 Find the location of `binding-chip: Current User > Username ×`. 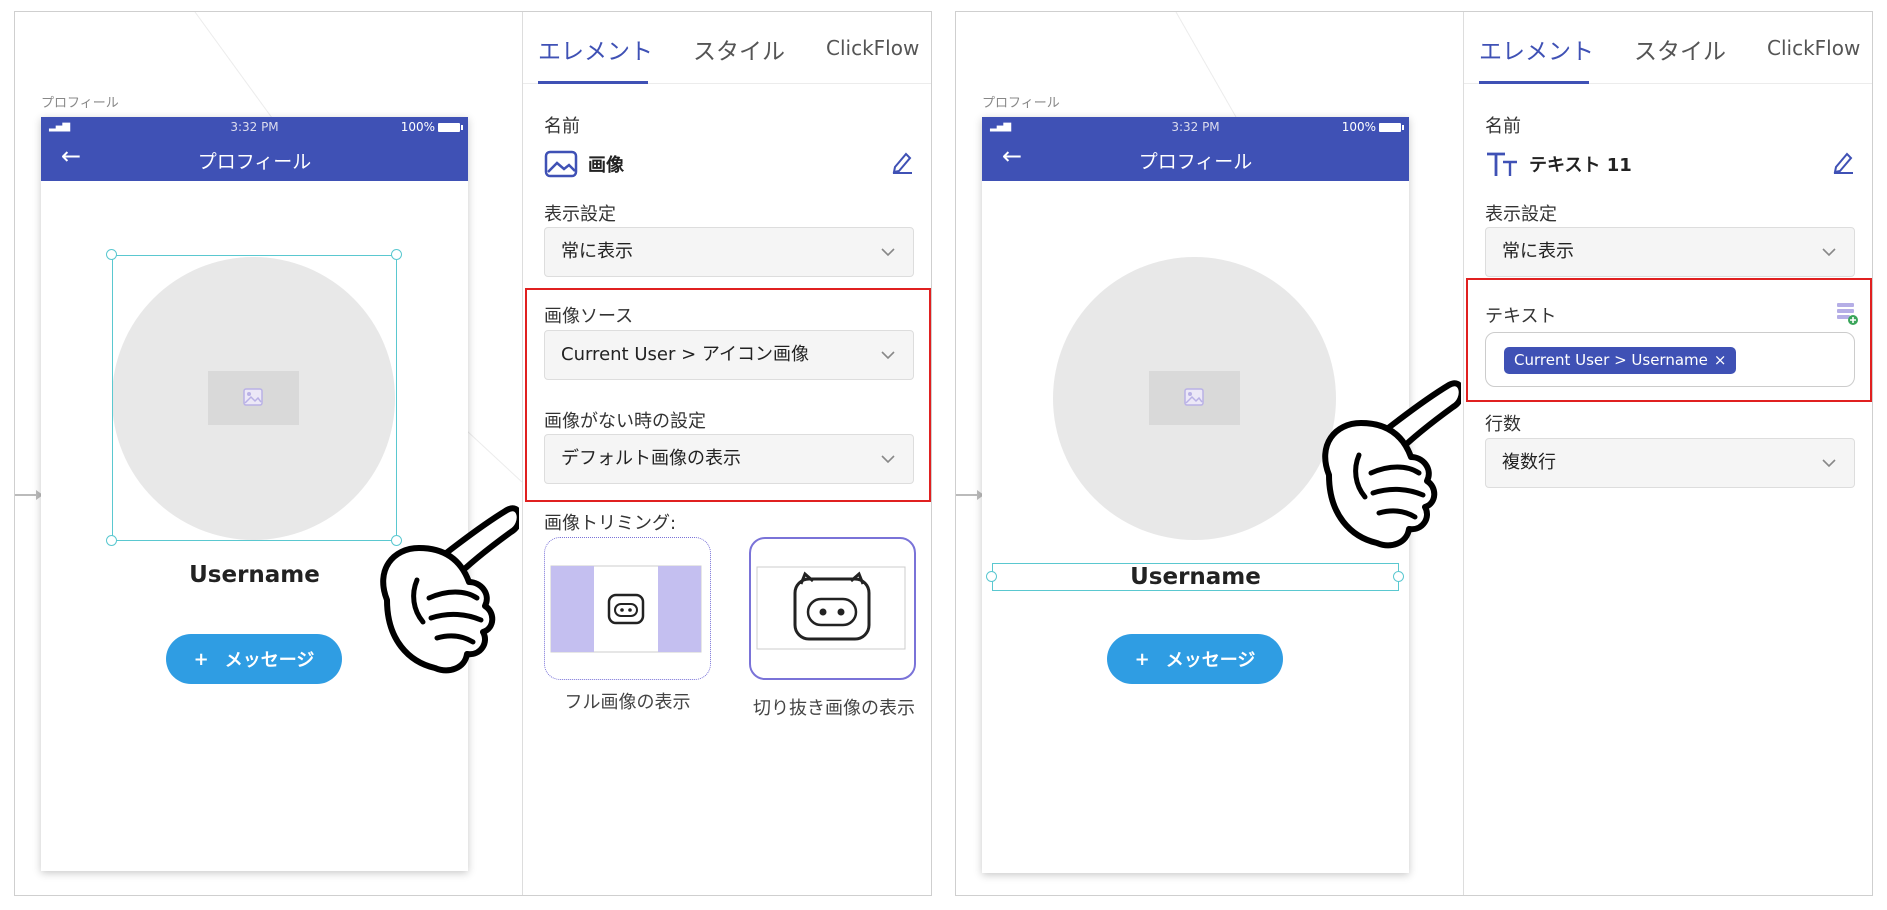

binding-chip: Current User > Username × is located at coordinates (1620, 360).